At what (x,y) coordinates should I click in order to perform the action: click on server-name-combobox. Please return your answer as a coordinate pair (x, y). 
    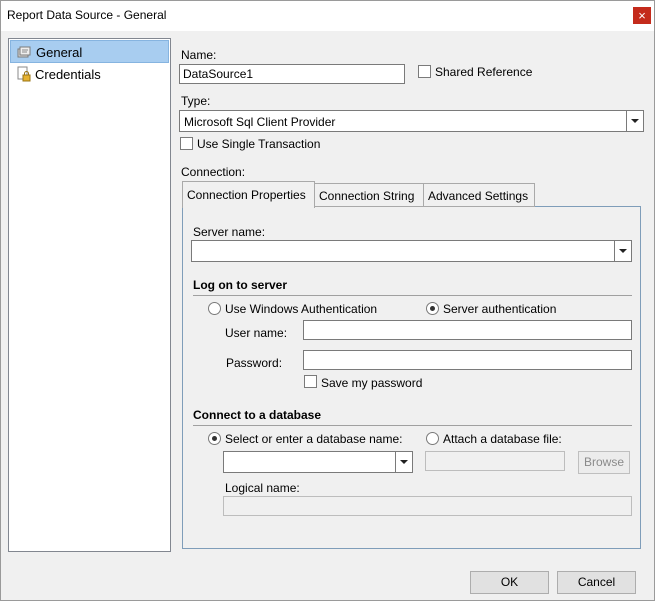
    Looking at the image, I should click on (411, 251).